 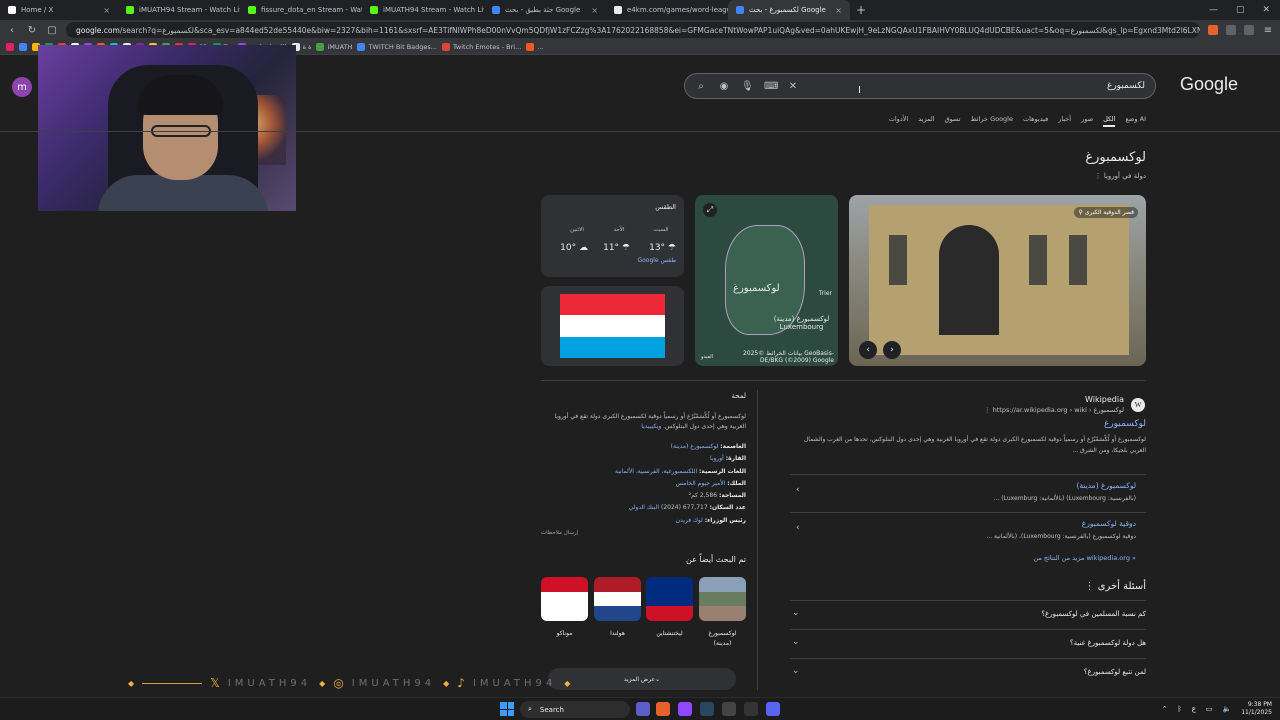 I want to click on result-title-link: لوكسمبورغ, so click(x=1063, y=424).